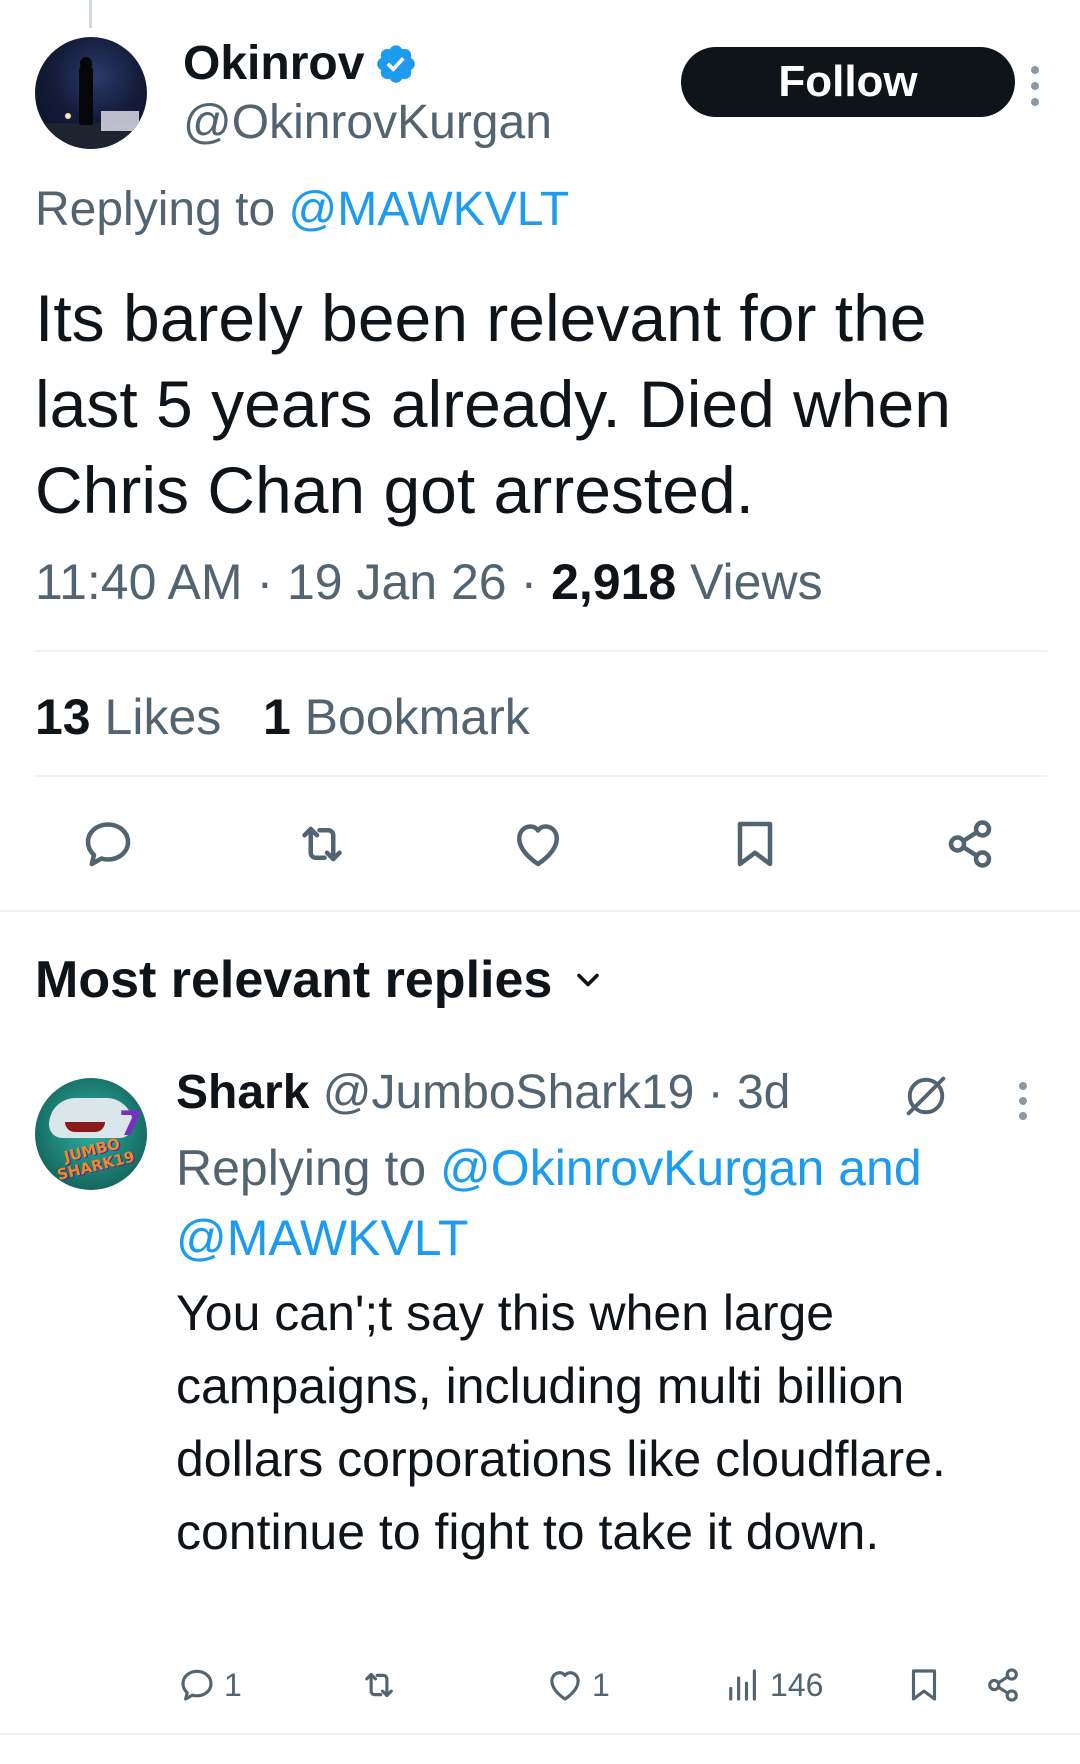 The image size is (1080, 1764). I want to click on reply-like-button: 1, so click(577, 1685).